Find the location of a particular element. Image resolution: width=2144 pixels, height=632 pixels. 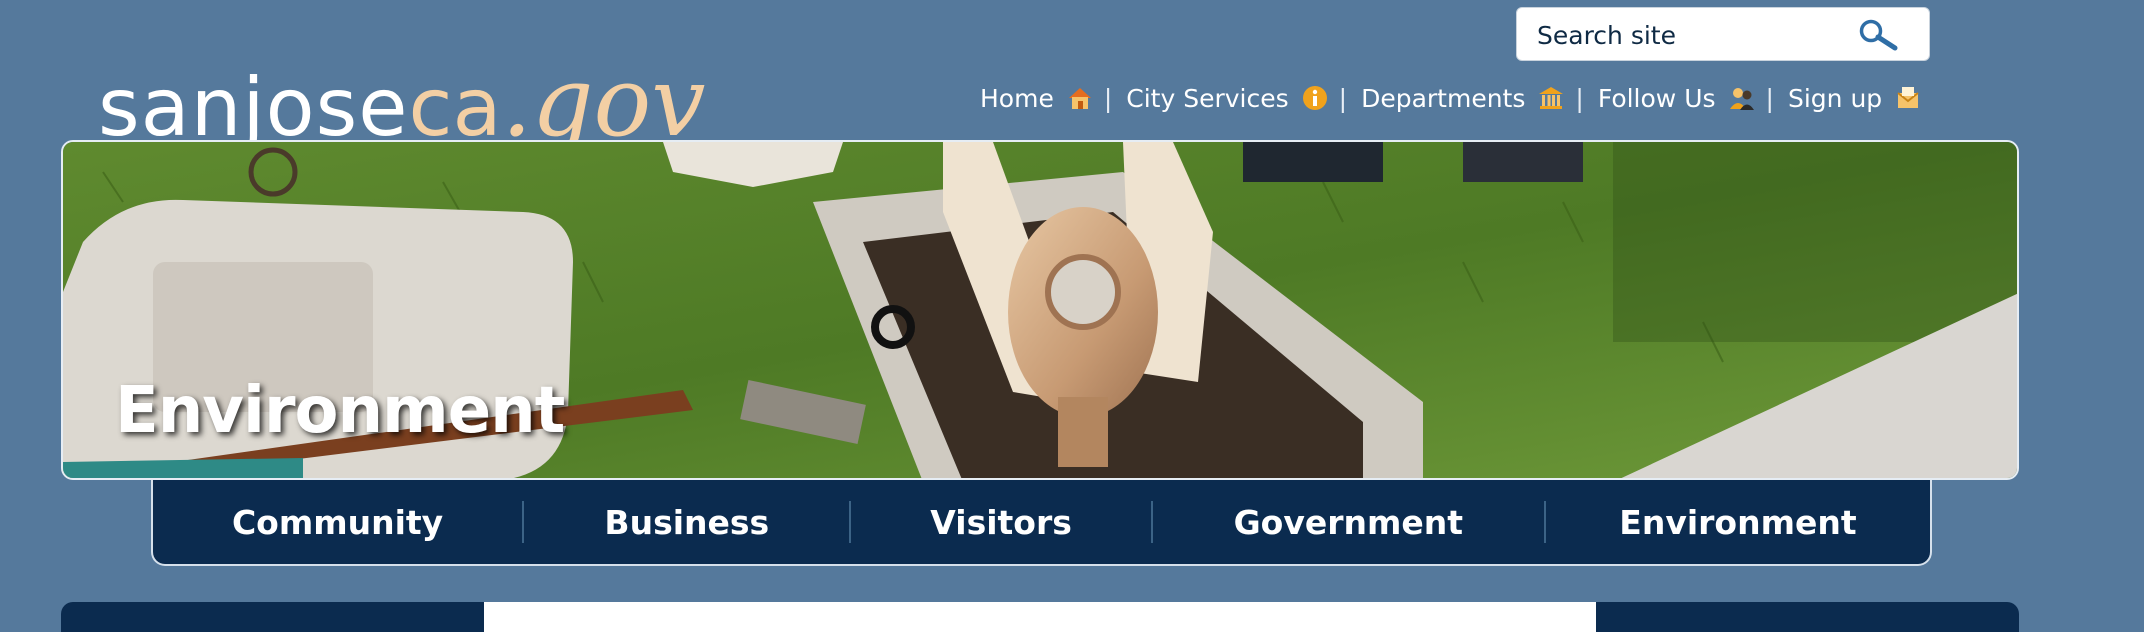

building-icon is located at coordinates (1551, 98).